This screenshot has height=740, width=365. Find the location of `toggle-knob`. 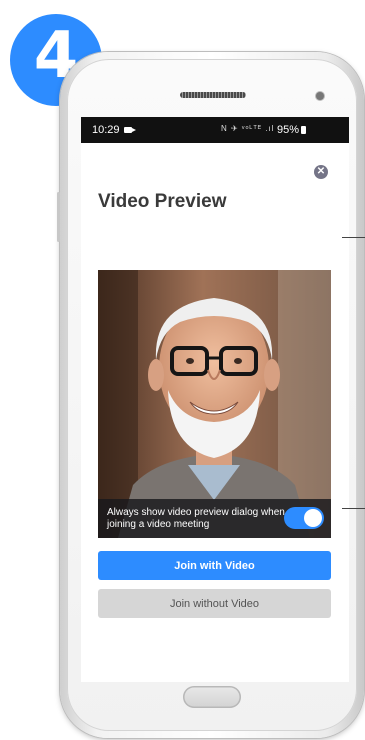

toggle-knob is located at coordinates (313, 518).